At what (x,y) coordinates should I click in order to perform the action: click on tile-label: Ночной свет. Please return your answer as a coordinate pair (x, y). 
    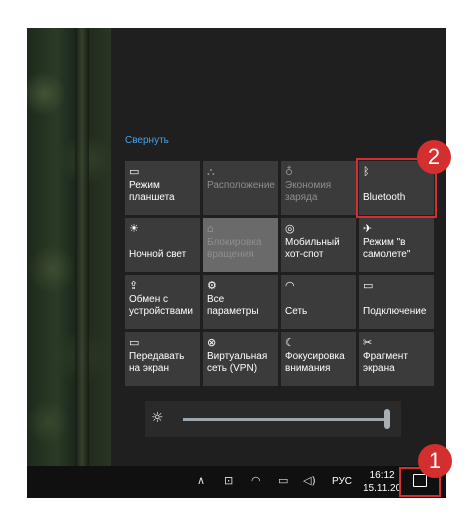
    Looking at the image, I should click on (158, 254).